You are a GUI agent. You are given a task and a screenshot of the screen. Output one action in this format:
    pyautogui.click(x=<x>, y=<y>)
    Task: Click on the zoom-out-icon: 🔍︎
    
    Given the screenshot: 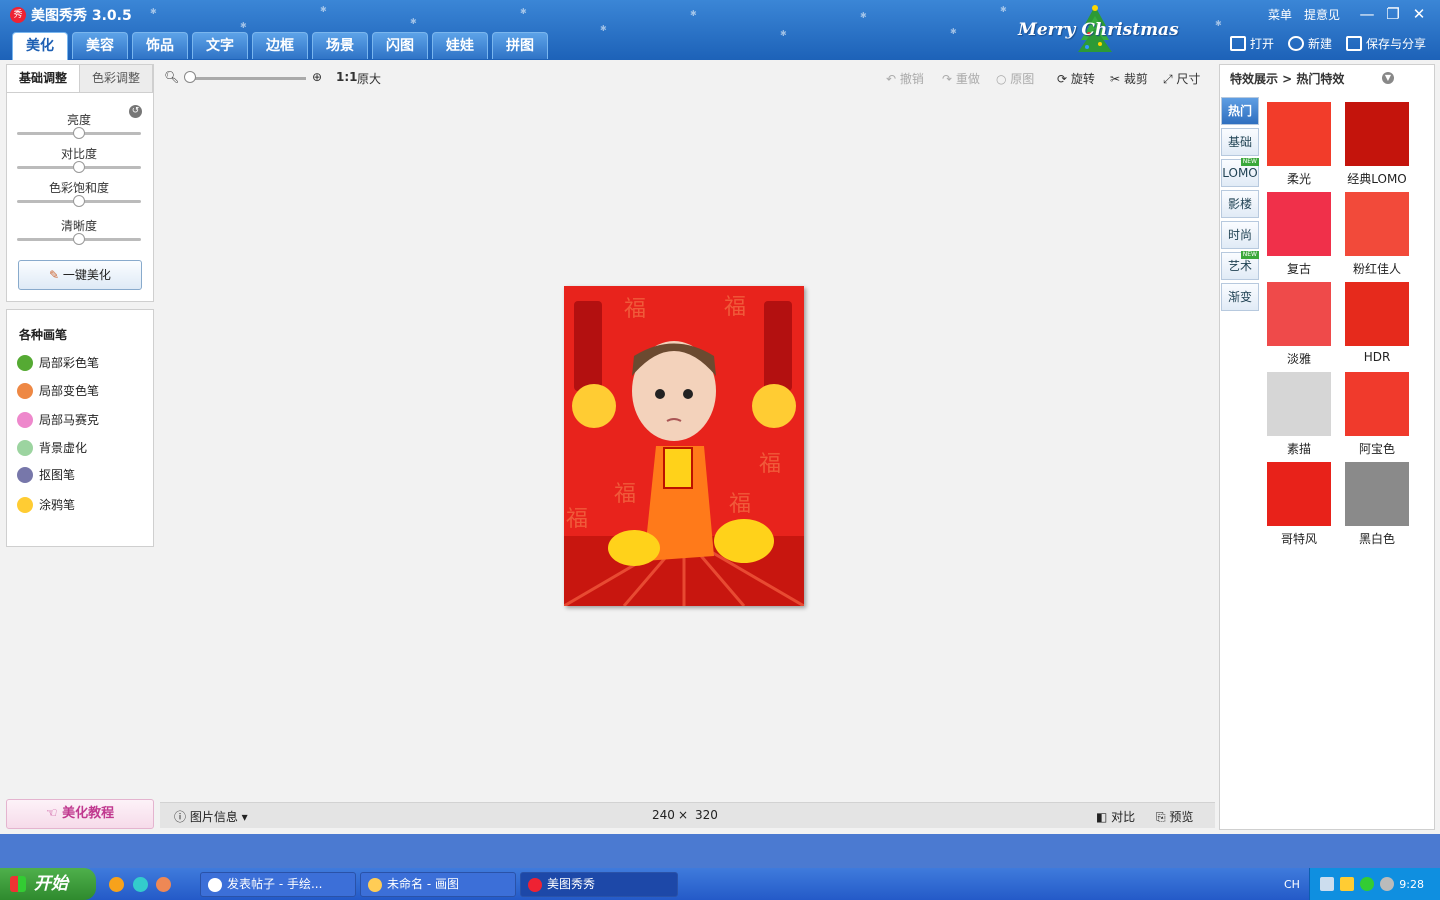 What is the action you would take?
    pyautogui.click(x=171, y=77)
    